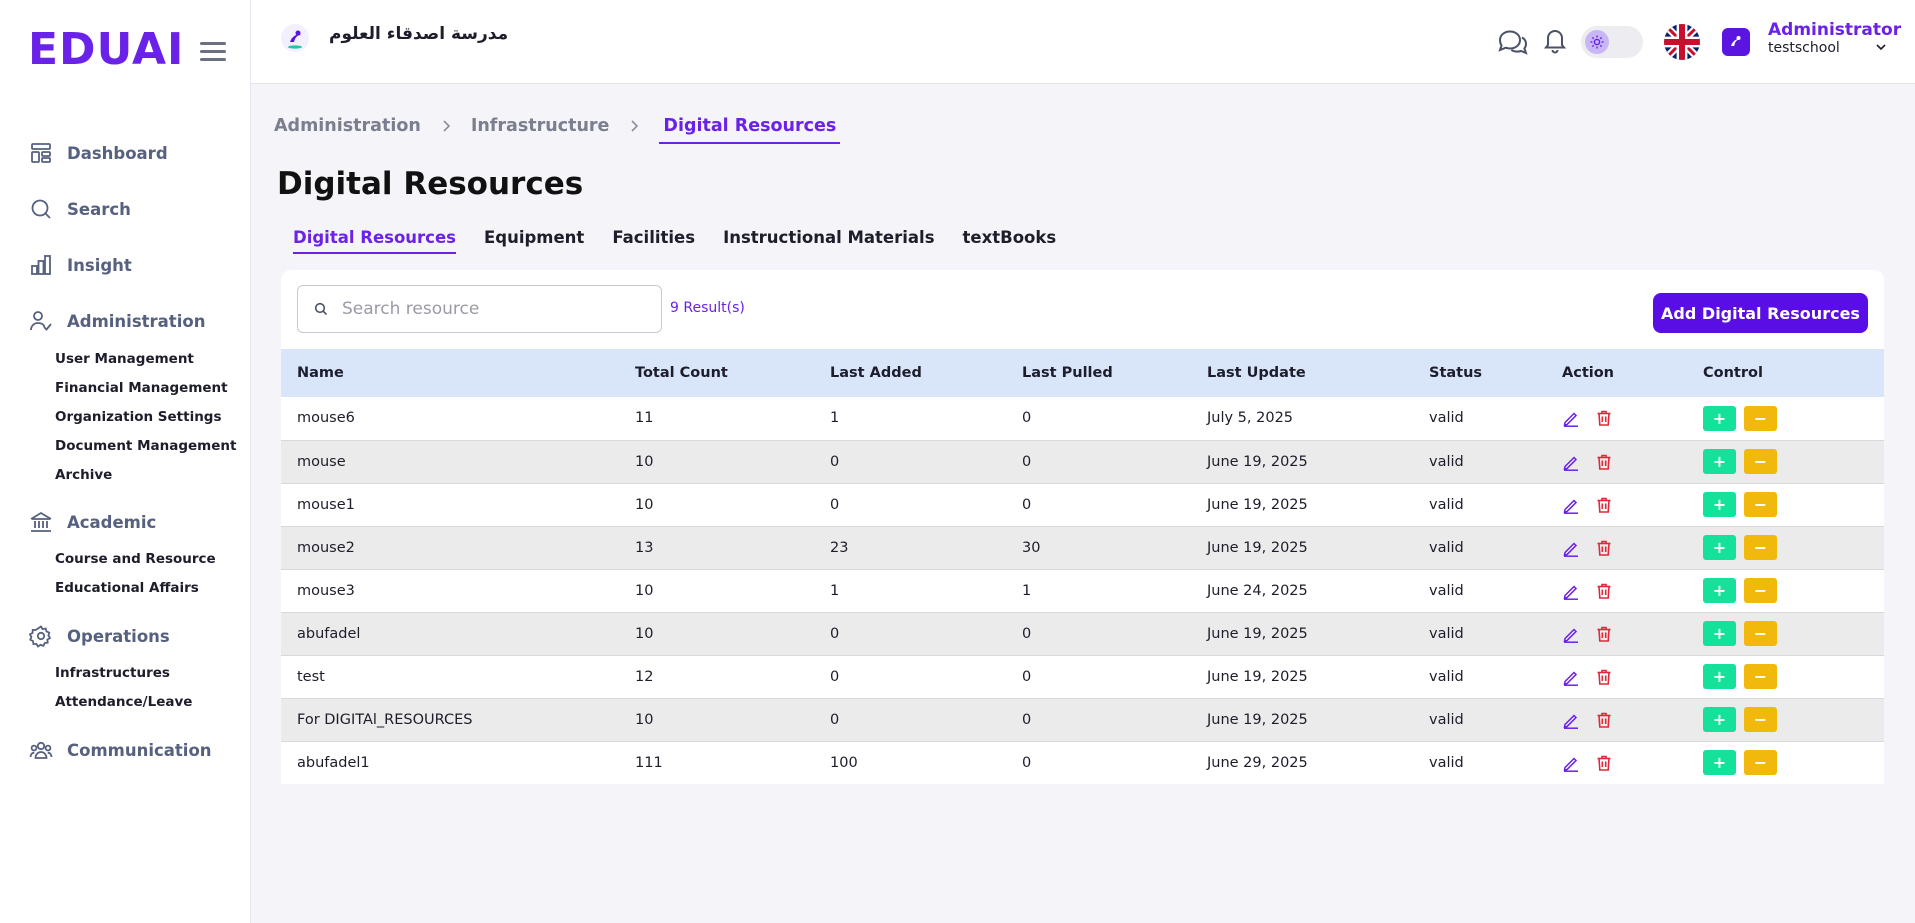  What do you see at coordinates (125, 265) in the screenshot?
I see `sidebar-item-insight: Insight` at bounding box center [125, 265].